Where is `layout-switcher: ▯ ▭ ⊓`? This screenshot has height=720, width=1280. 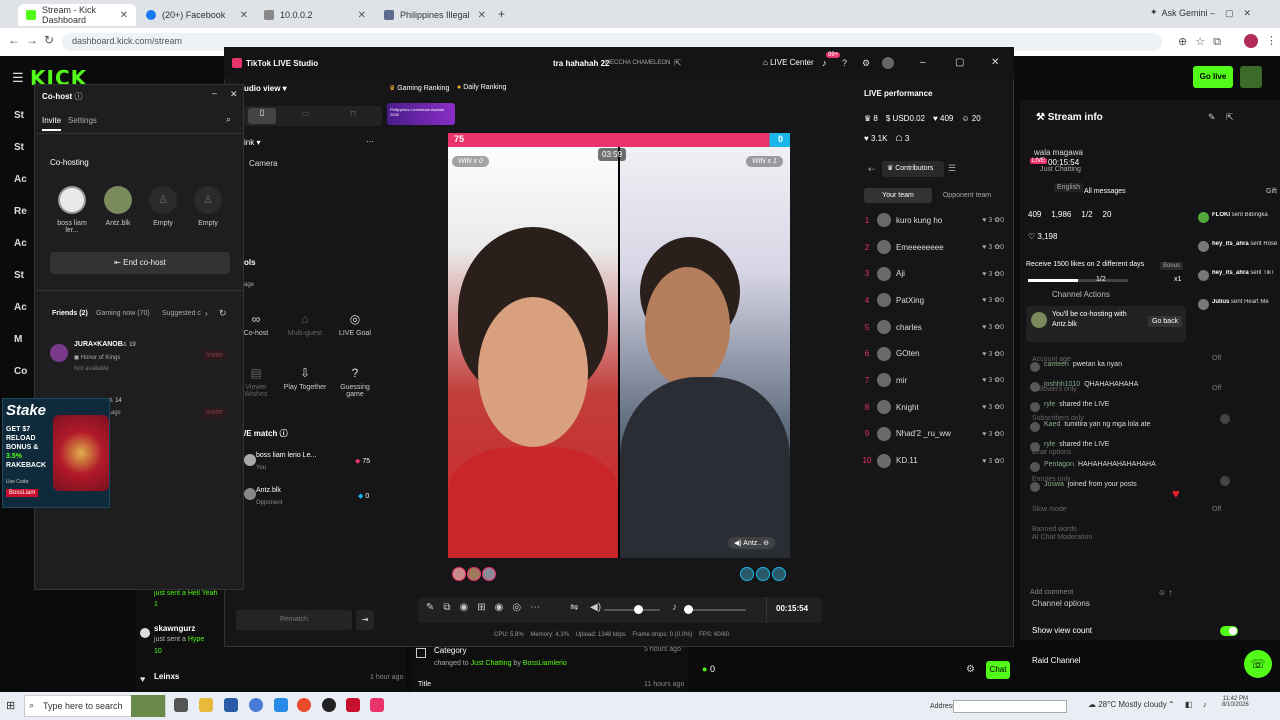
layout-switcher: ▯ ▭ ⊓ is located at coordinates (313, 116).